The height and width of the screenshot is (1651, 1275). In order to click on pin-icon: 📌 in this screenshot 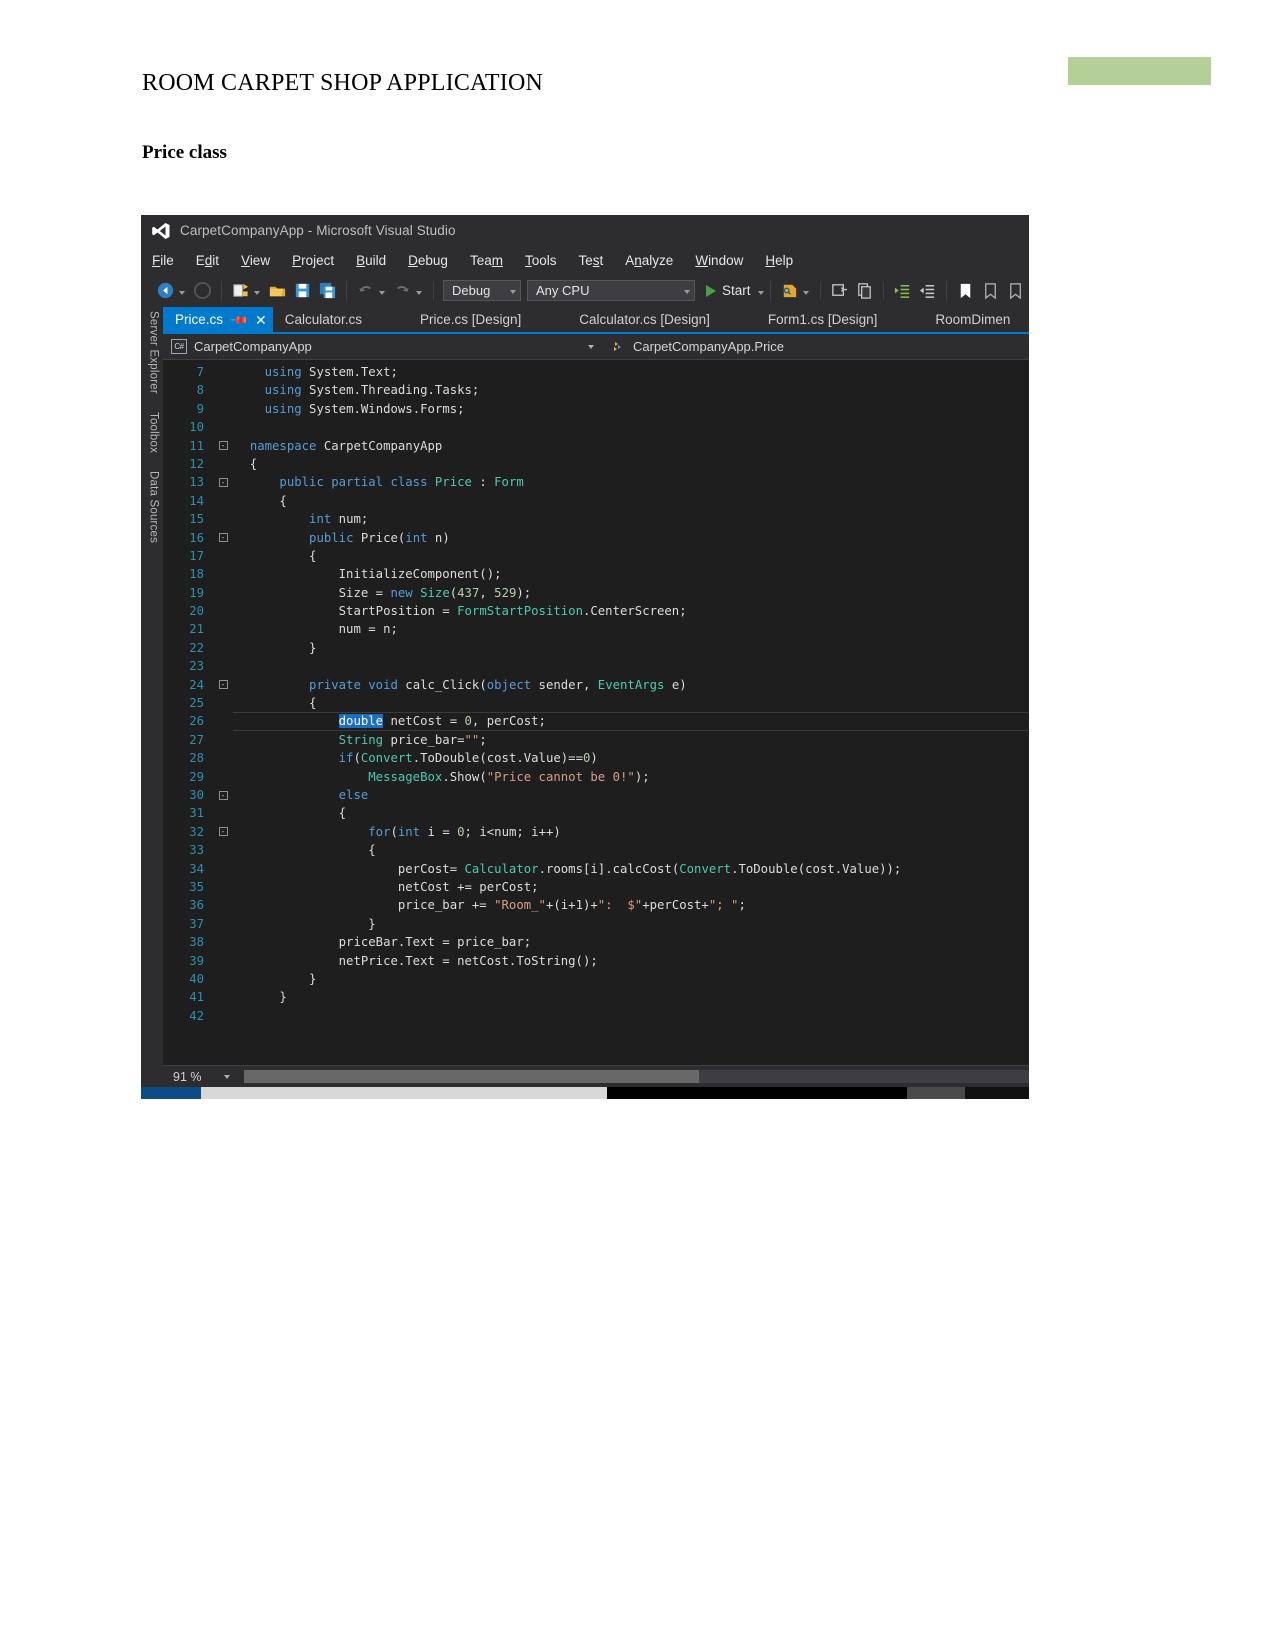, I will do `click(239, 319)`.